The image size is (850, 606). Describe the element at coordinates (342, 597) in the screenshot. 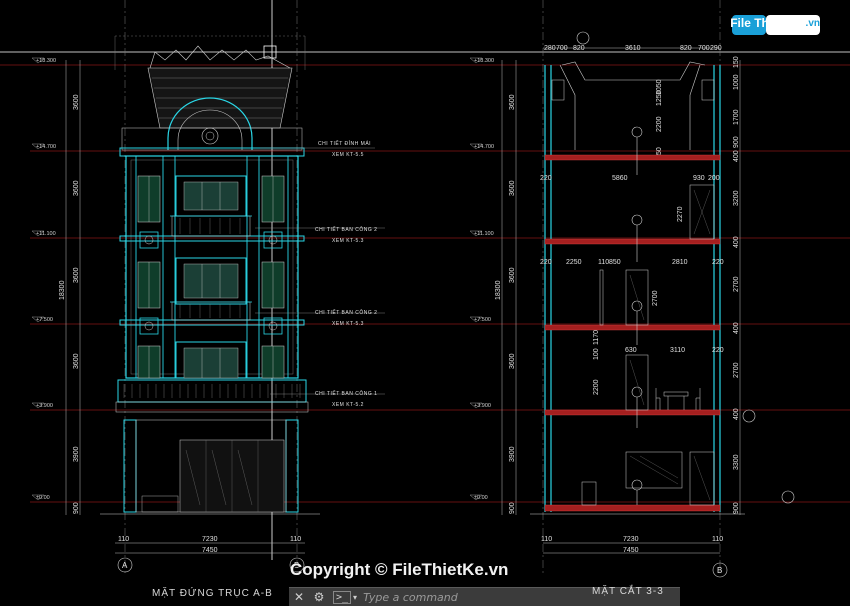

I see `prompt-icon: >_` at that location.